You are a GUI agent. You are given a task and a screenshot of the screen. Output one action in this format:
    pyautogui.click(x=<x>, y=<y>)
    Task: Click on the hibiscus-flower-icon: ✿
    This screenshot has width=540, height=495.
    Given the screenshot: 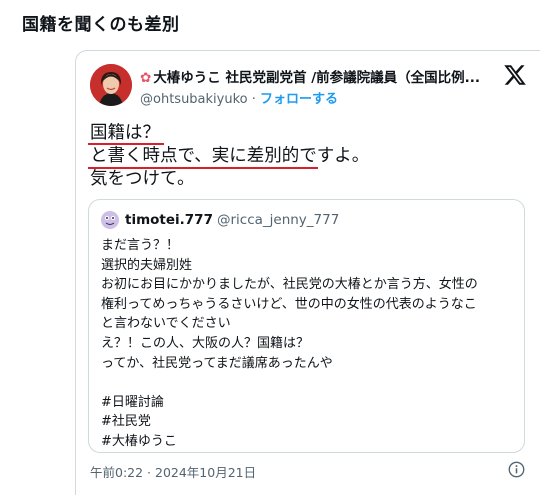 What is the action you would take?
    pyautogui.click(x=146, y=78)
    